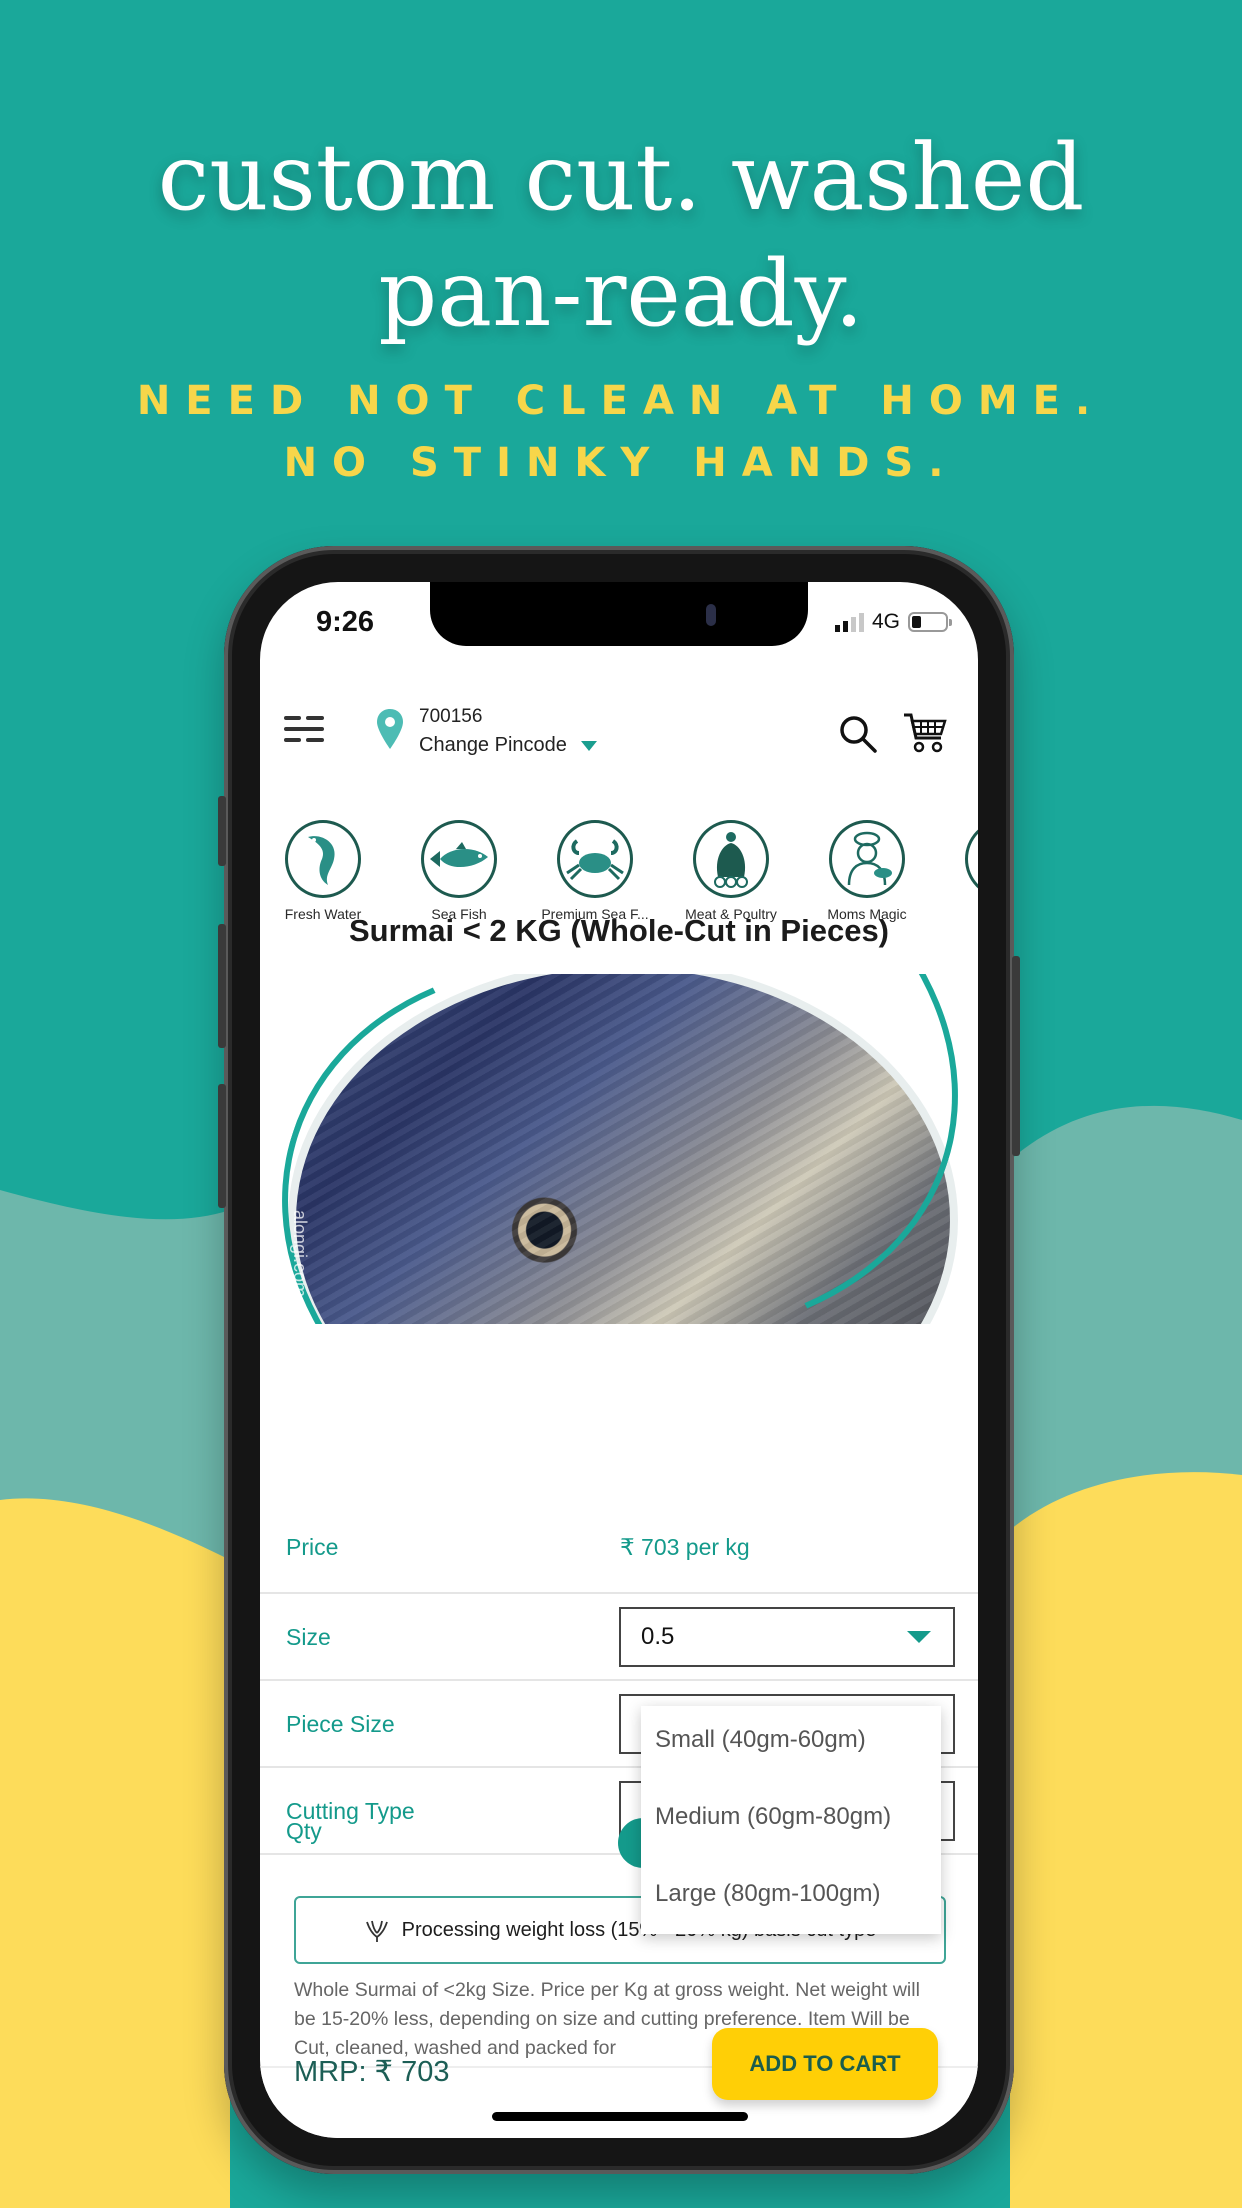 Image resolution: width=1242 pixels, height=2208 pixels. I want to click on change-pincode-label: Change Pincode, so click(493, 745).